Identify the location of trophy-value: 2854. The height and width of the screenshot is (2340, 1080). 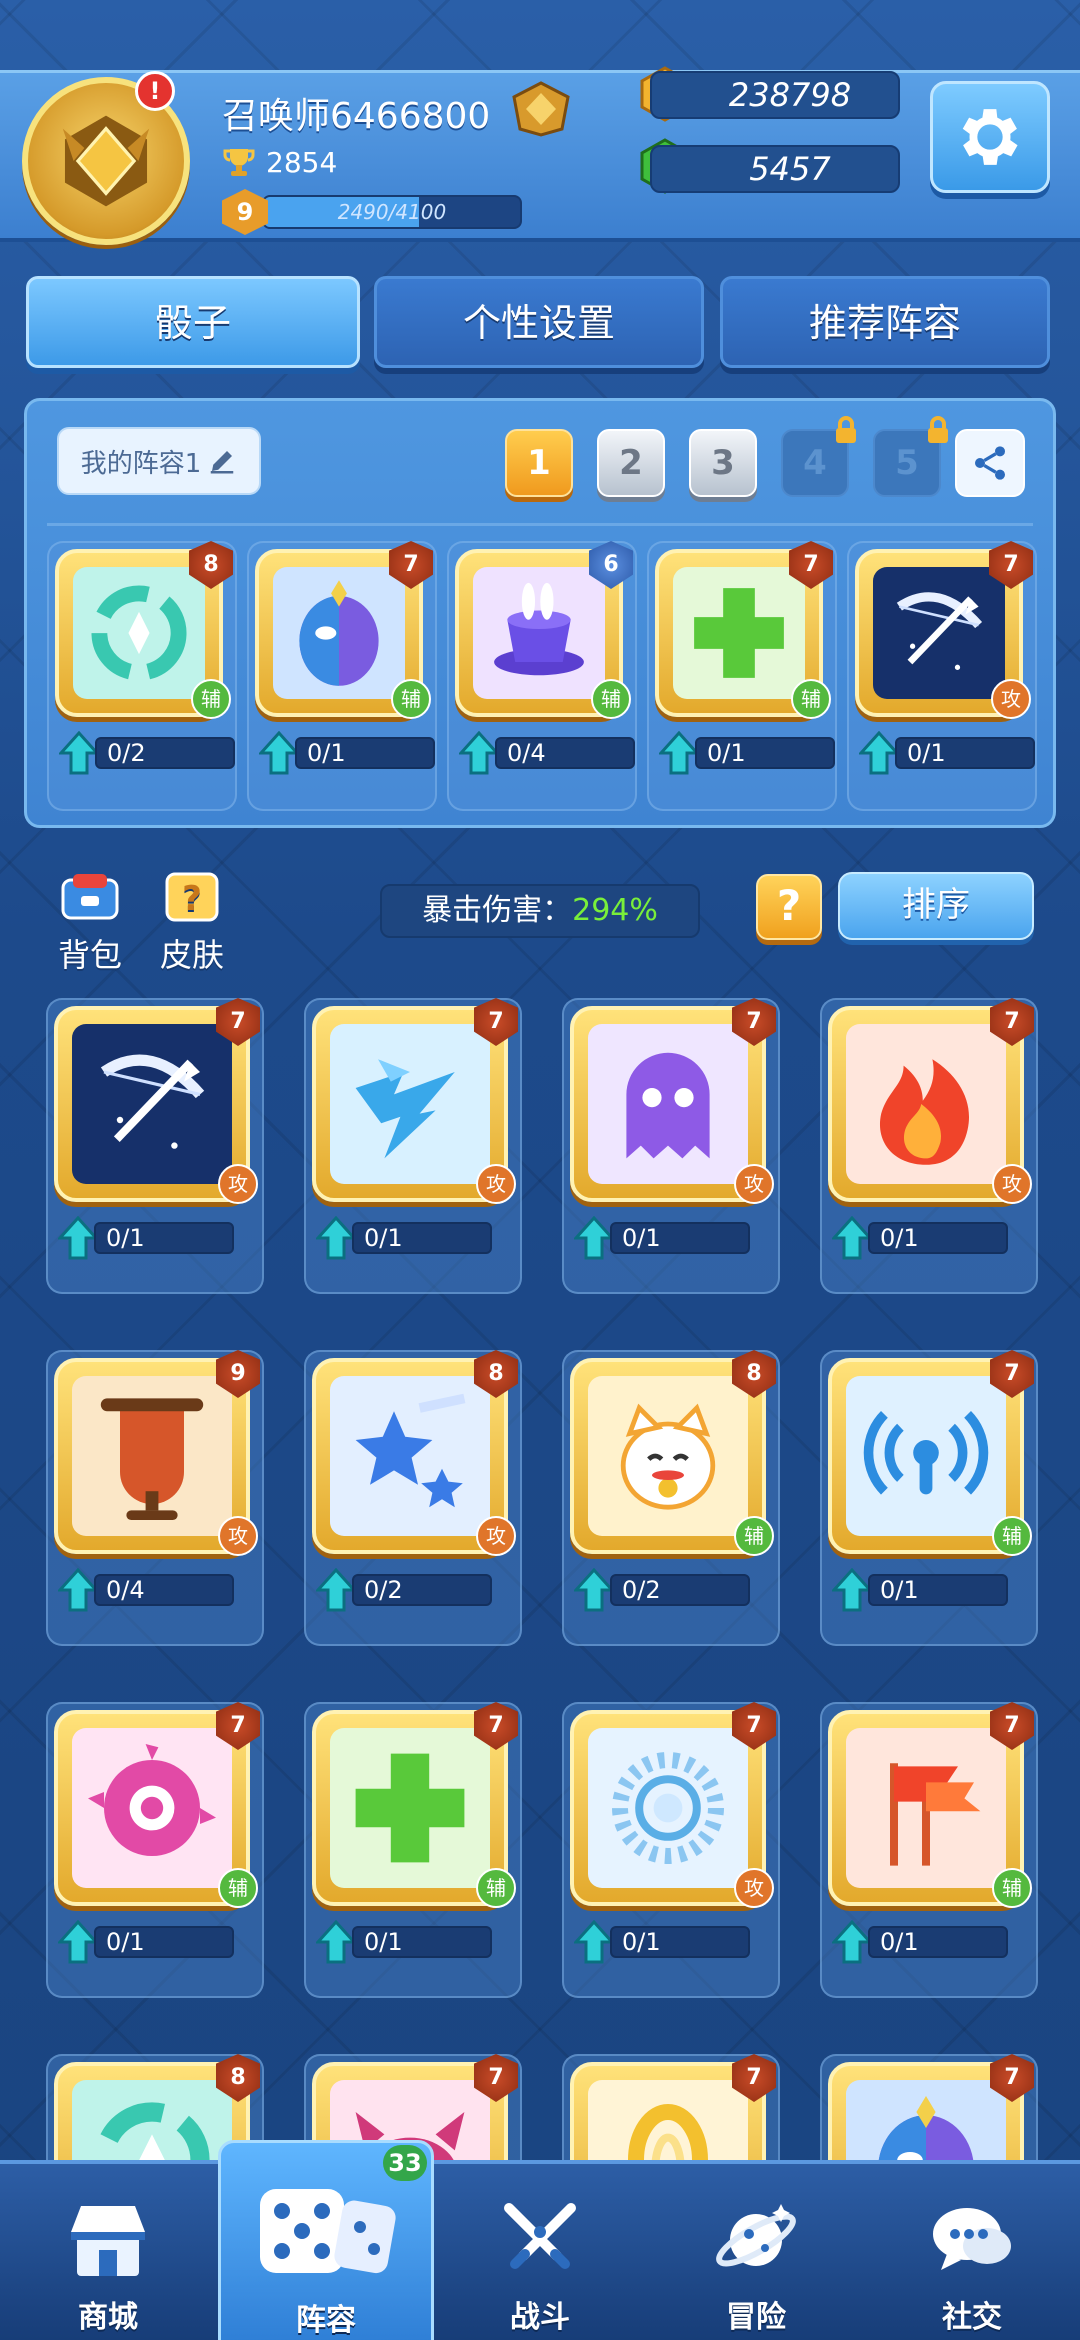
(302, 162).